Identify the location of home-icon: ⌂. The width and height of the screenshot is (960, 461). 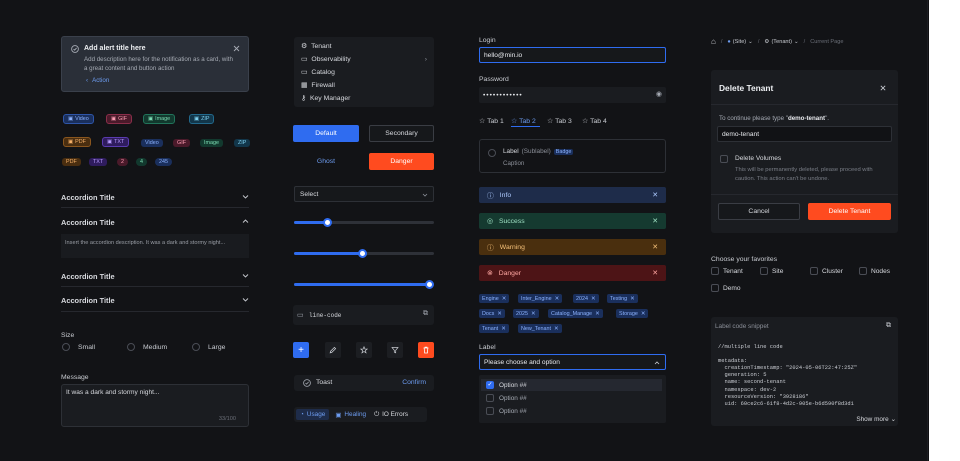
(713, 41).